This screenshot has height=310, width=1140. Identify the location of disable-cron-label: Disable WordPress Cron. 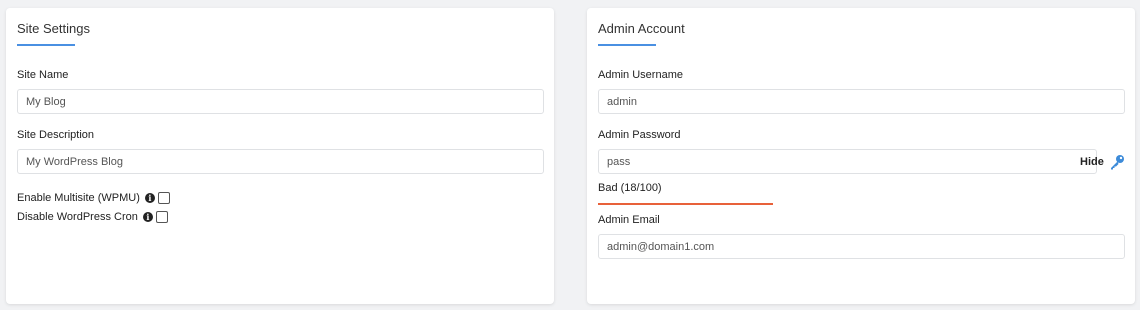
(77, 217).